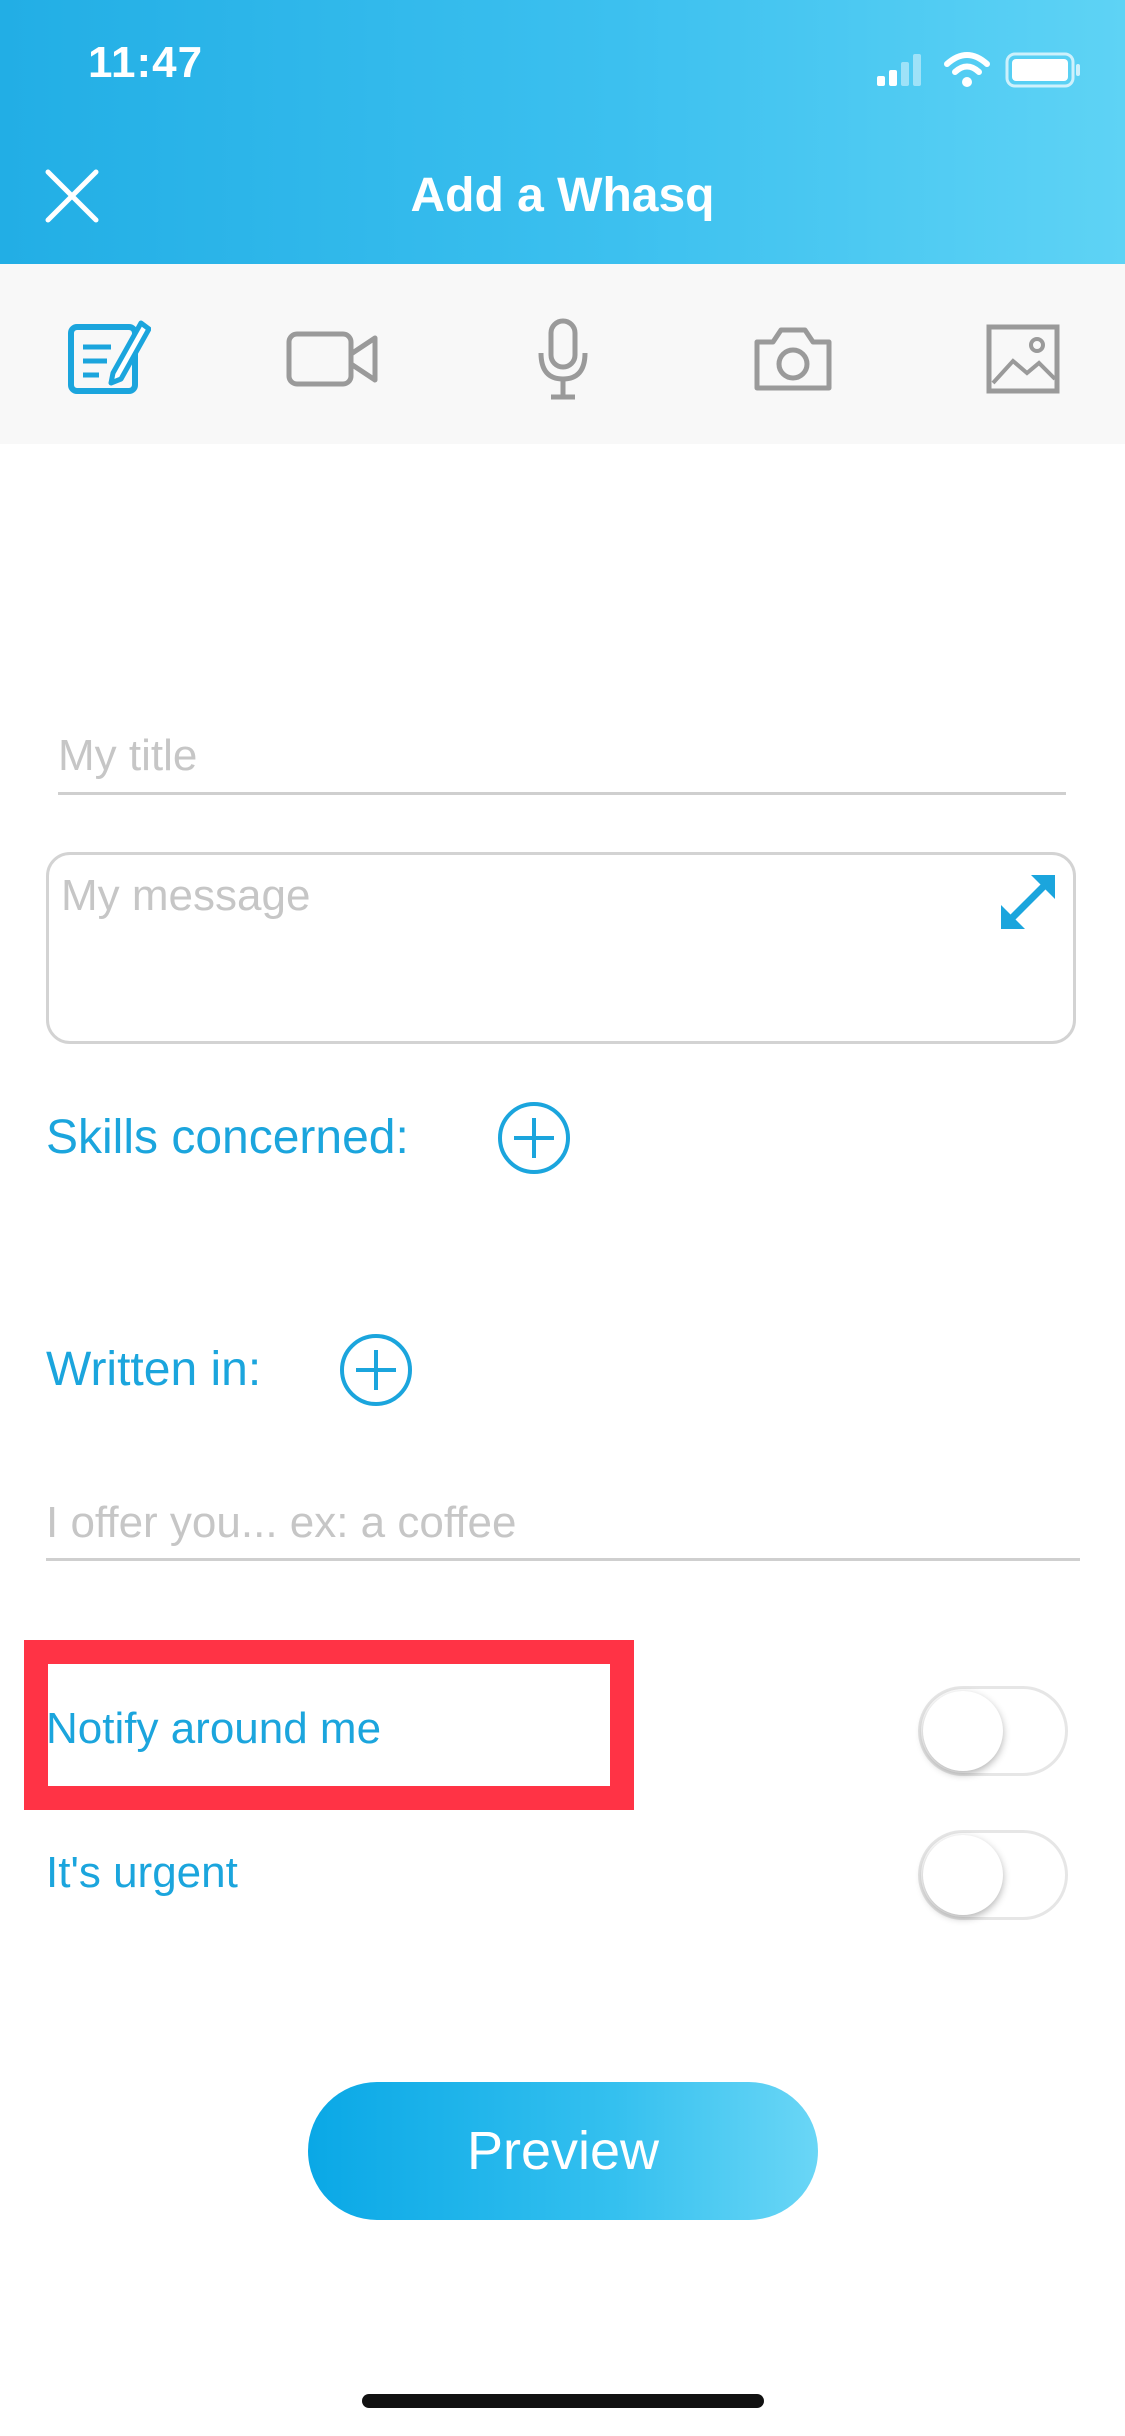 This screenshot has height=2436, width=1125. I want to click on camera-icon, so click(793, 359).